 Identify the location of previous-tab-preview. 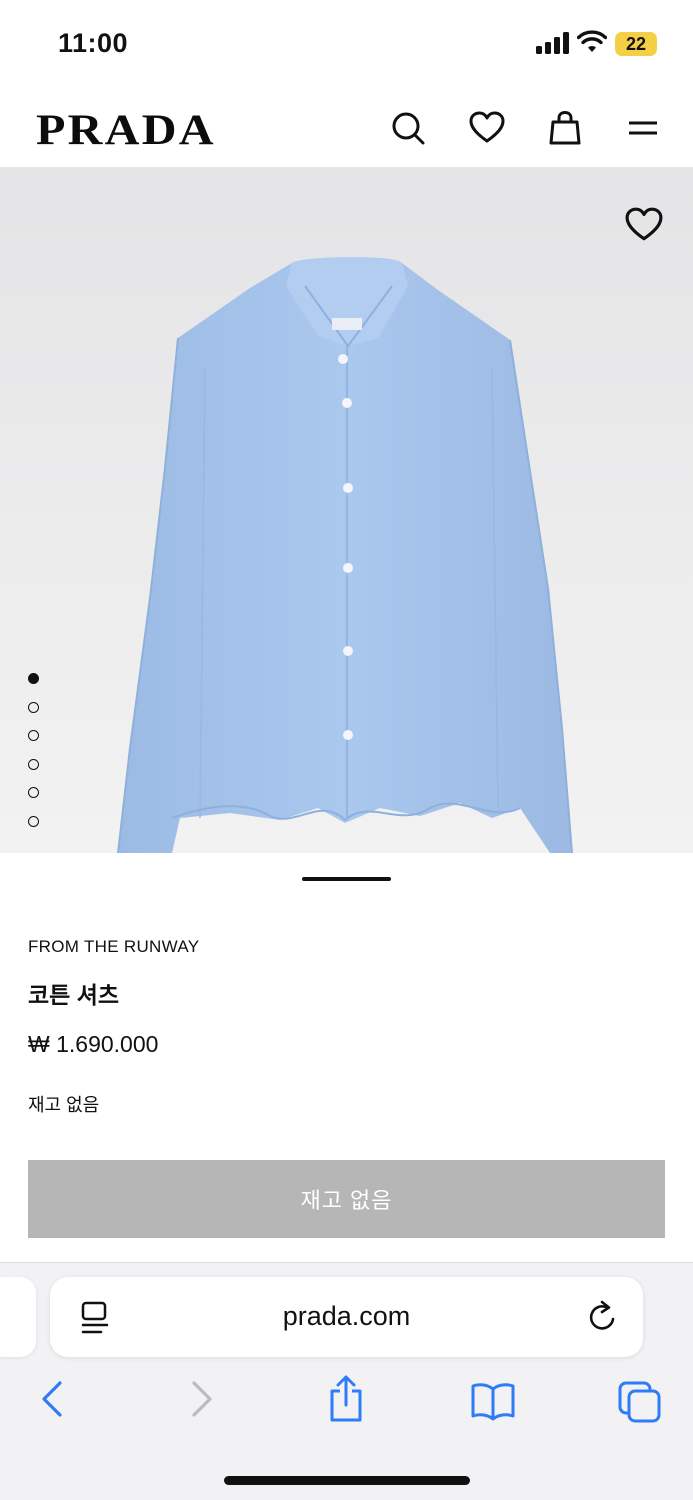
(18, 1317).